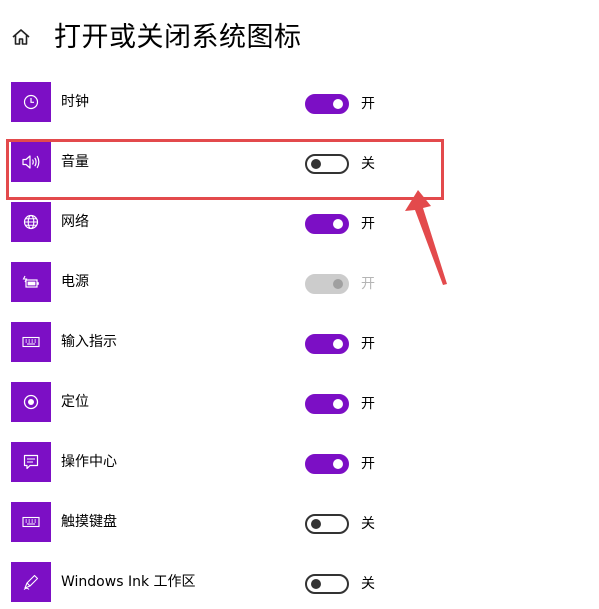 This screenshot has height=609, width=599. I want to click on item-label: 音量, so click(75, 162).